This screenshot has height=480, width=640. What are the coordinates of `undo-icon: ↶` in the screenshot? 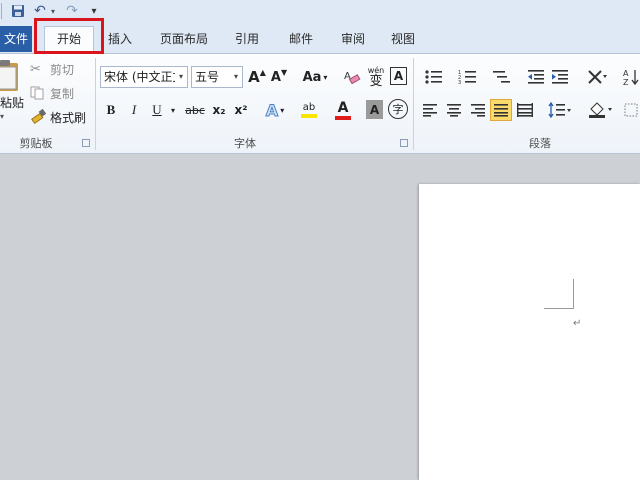 It's located at (40, 11).